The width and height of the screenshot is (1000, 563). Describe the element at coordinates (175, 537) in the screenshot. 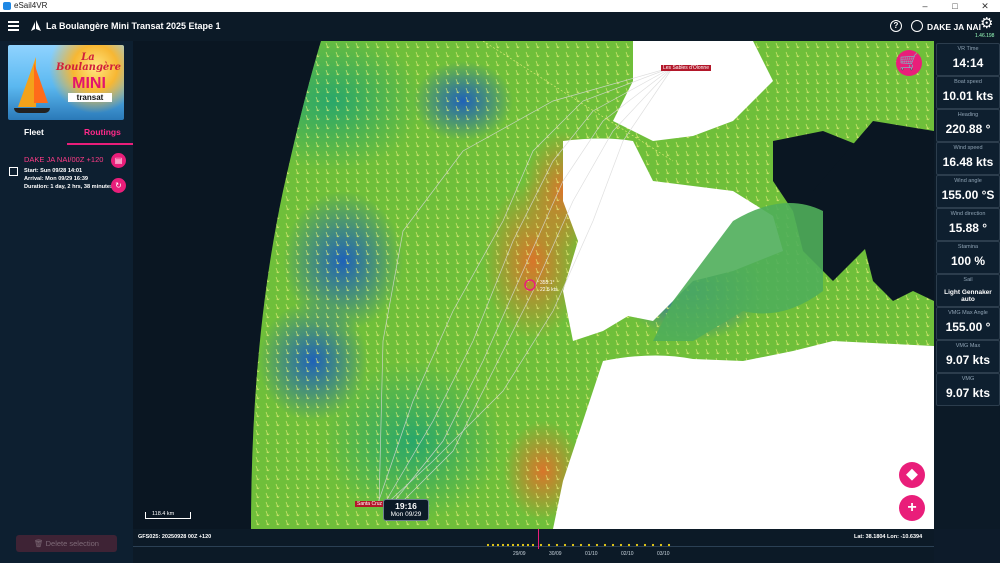

I see `weather-model: GFS025: 20250928 00Z +120` at that location.